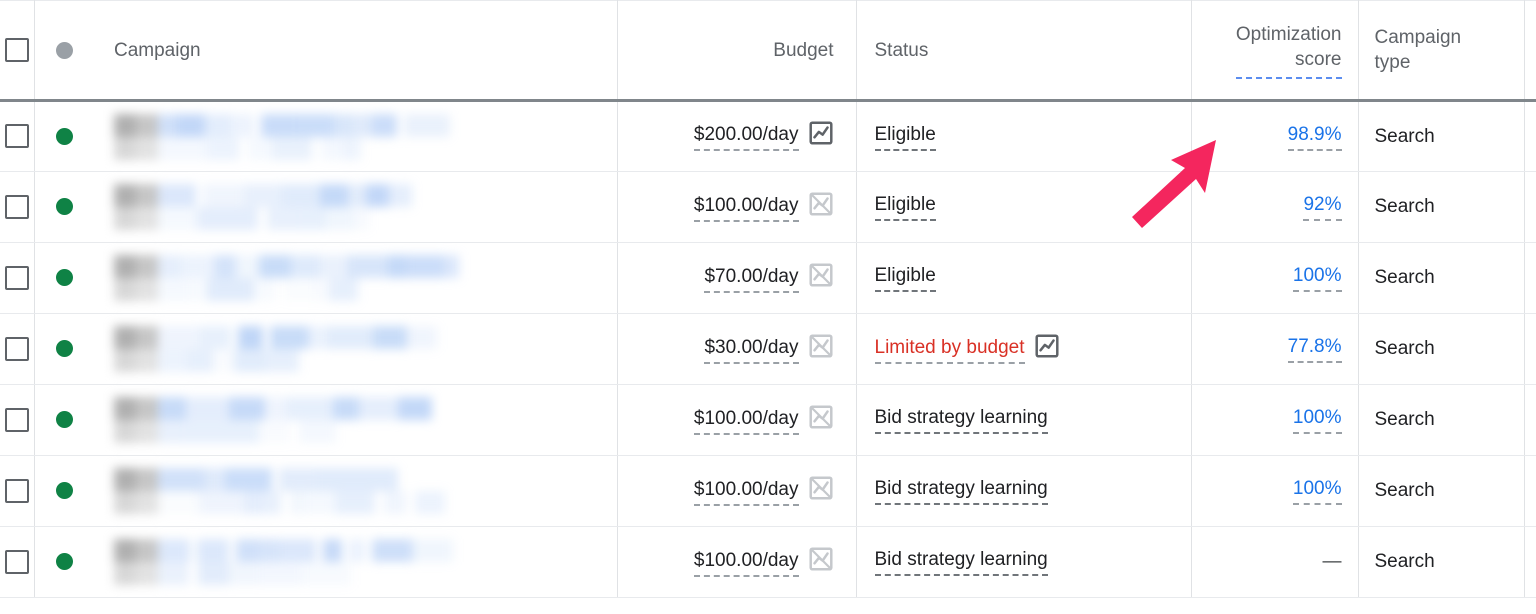 The width and height of the screenshot is (1536, 614). Describe the element at coordinates (901, 50) in the screenshot. I see `column-header-status-label: Status` at that location.